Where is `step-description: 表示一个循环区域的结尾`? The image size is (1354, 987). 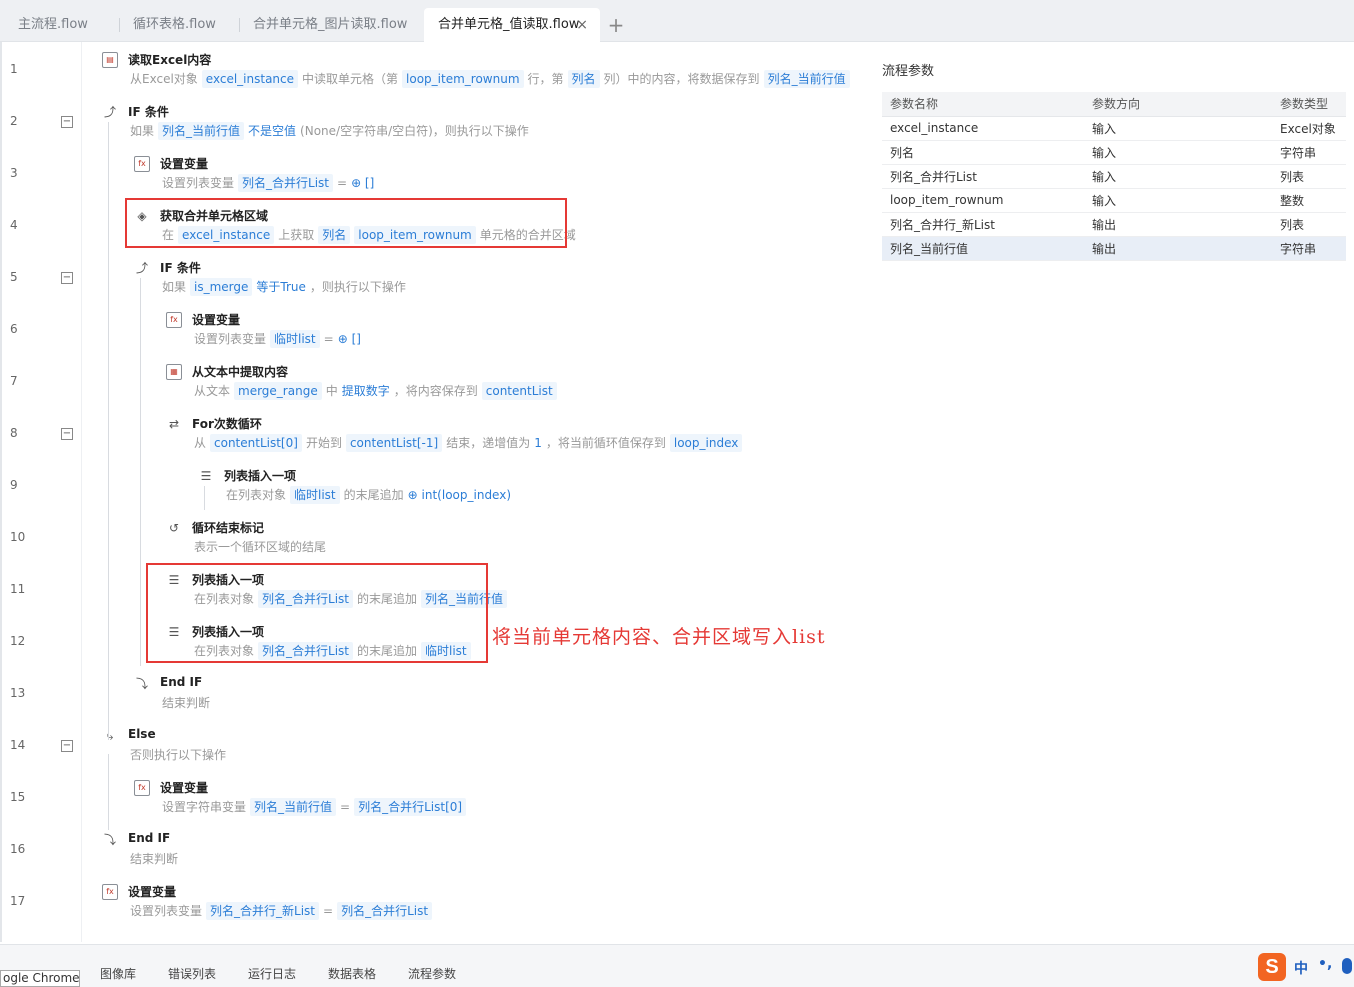
step-description: 表示一个循环区域的结尾 is located at coordinates (260, 547).